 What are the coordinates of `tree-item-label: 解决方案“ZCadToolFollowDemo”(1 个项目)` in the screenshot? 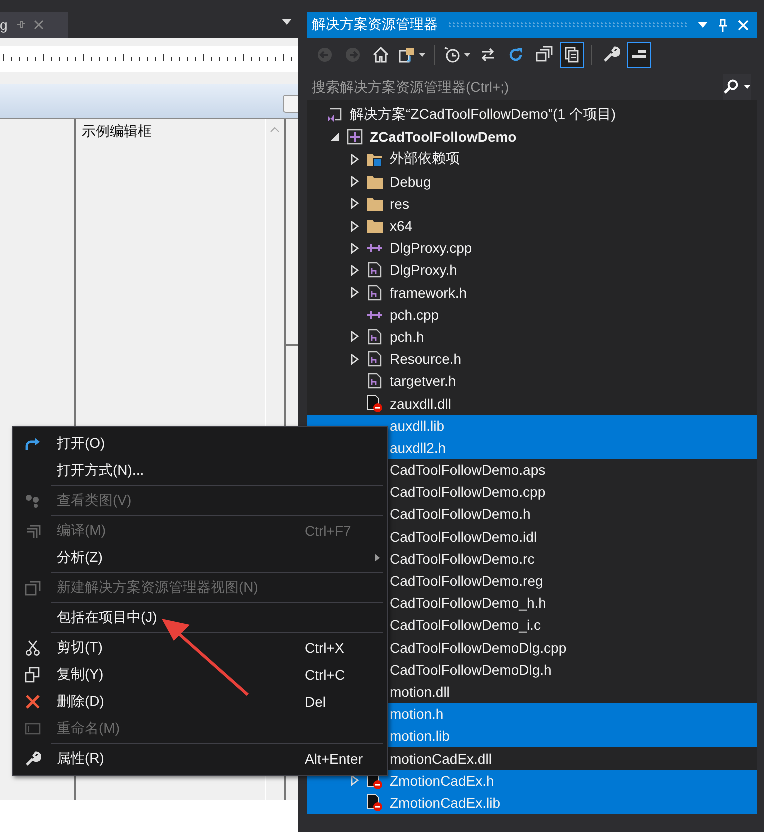 It's located at (483, 115).